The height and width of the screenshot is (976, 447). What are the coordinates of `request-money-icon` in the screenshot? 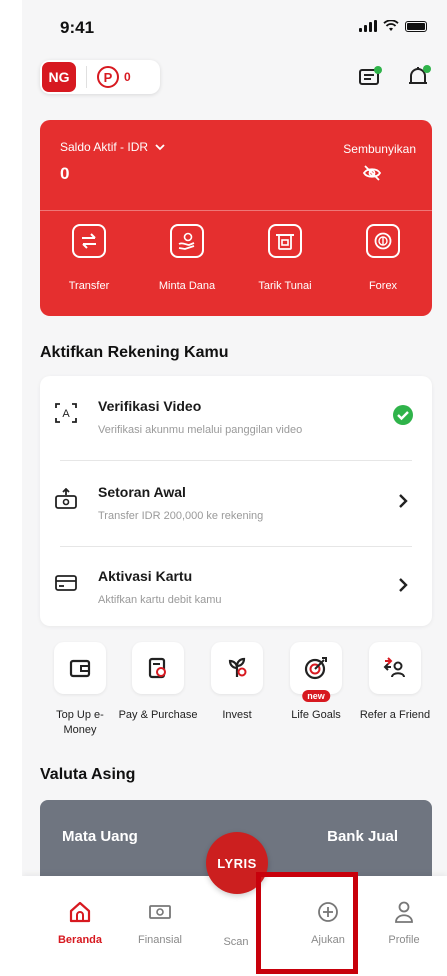 It's located at (187, 241).